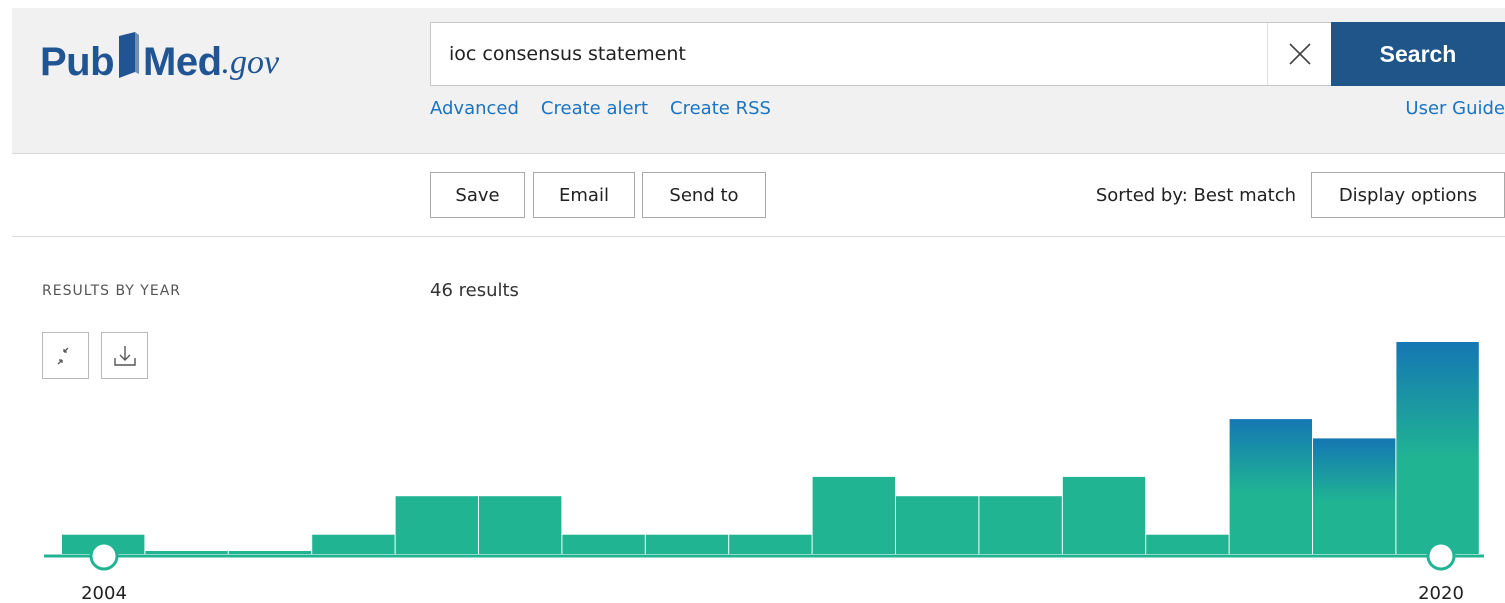 This screenshot has width=1505, height=603. Describe the element at coordinates (353, 544) in the screenshot. I see `bar-2007` at that location.